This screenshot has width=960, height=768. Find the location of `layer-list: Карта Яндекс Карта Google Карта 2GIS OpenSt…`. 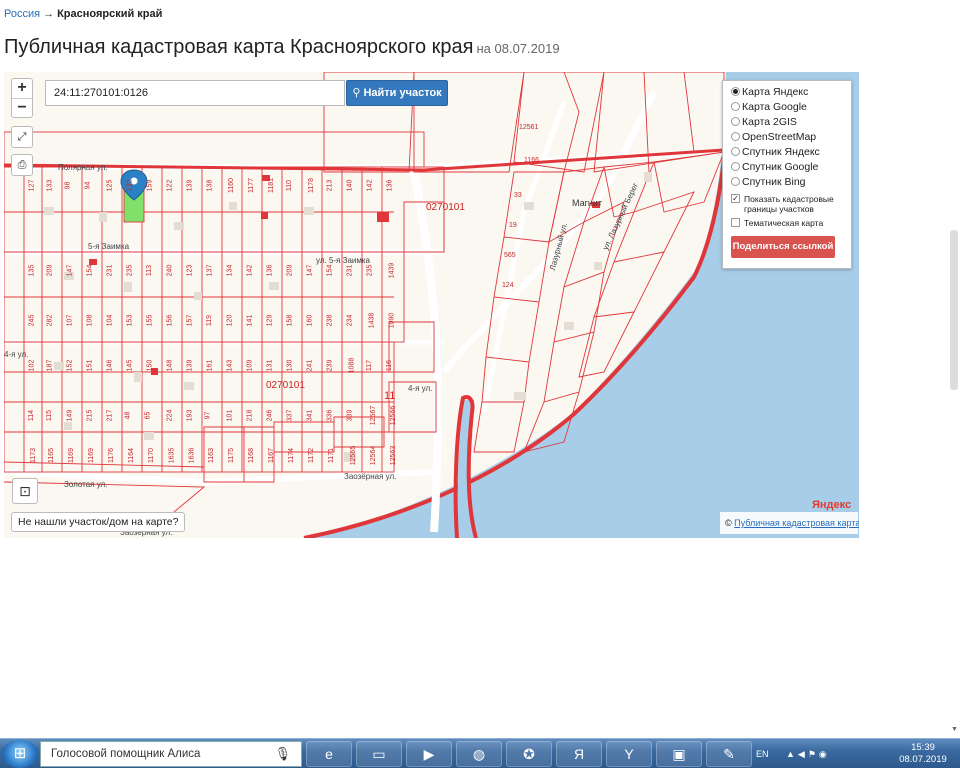

layer-list: Карта Яндекс Карта Google Карта 2GIS OpenSt… is located at coordinates (791, 137).